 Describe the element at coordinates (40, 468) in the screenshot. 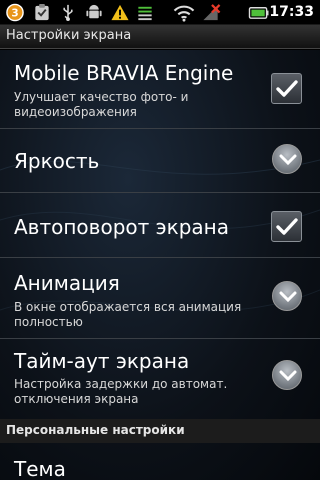

I see `setting-title: Тема` at that location.